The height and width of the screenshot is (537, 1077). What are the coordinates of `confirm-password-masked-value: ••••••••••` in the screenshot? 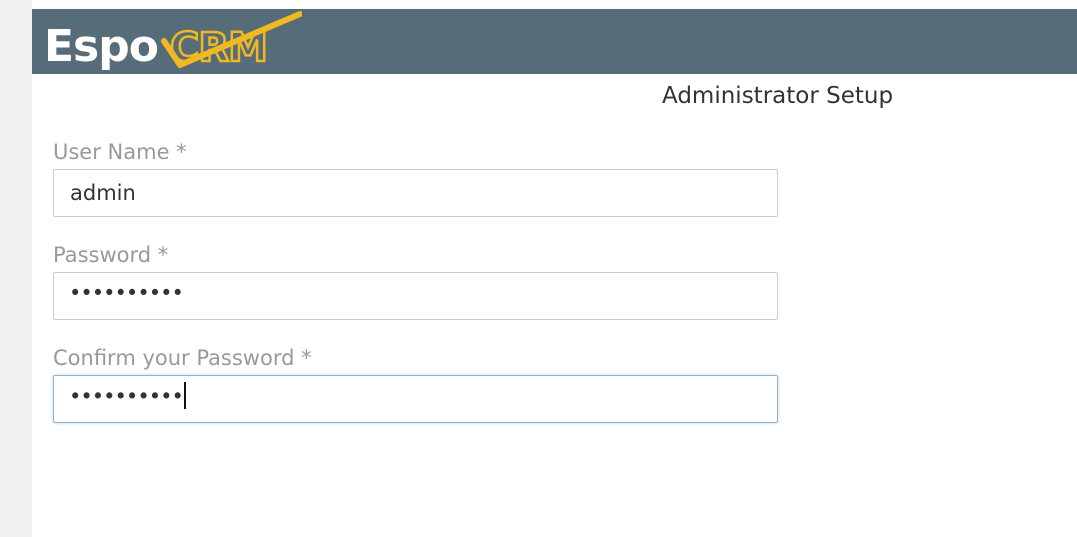 It's located at (126, 396).